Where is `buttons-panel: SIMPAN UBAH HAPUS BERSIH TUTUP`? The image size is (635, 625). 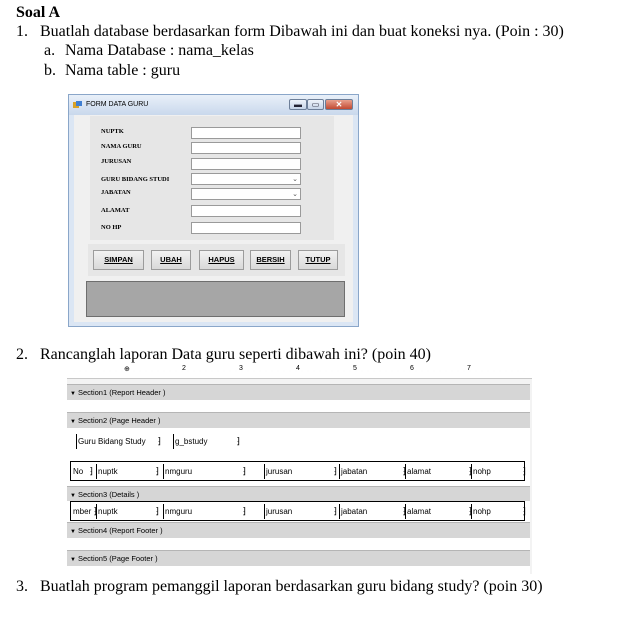
buttons-panel: SIMPAN UBAH HAPUS BERSIH TUTUP is located at coordinates (216, 260).